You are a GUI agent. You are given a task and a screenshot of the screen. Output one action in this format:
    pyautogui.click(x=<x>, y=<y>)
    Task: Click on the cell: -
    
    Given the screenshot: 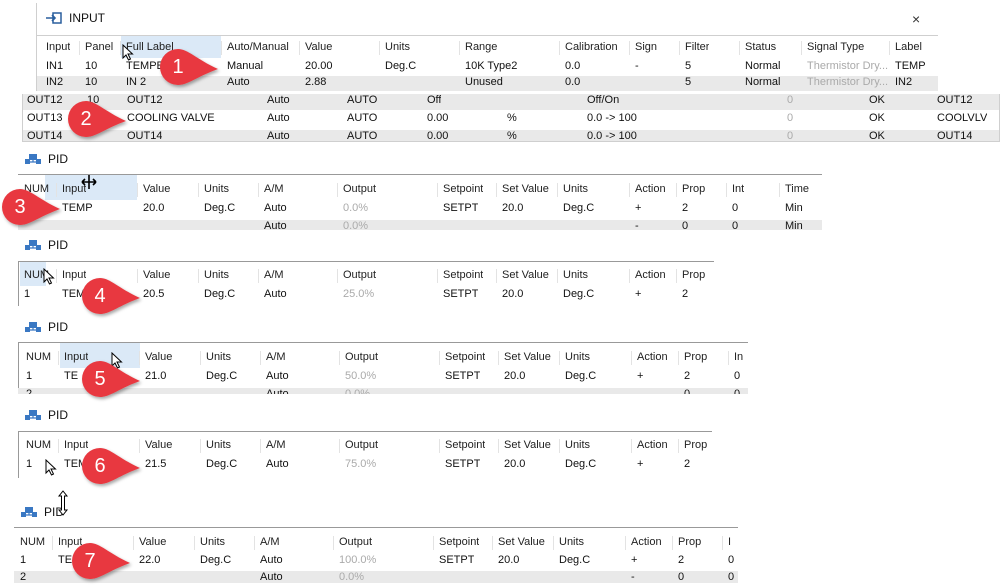 What is the action you would take?
    pyautogui.click(x=633, y=577)
    